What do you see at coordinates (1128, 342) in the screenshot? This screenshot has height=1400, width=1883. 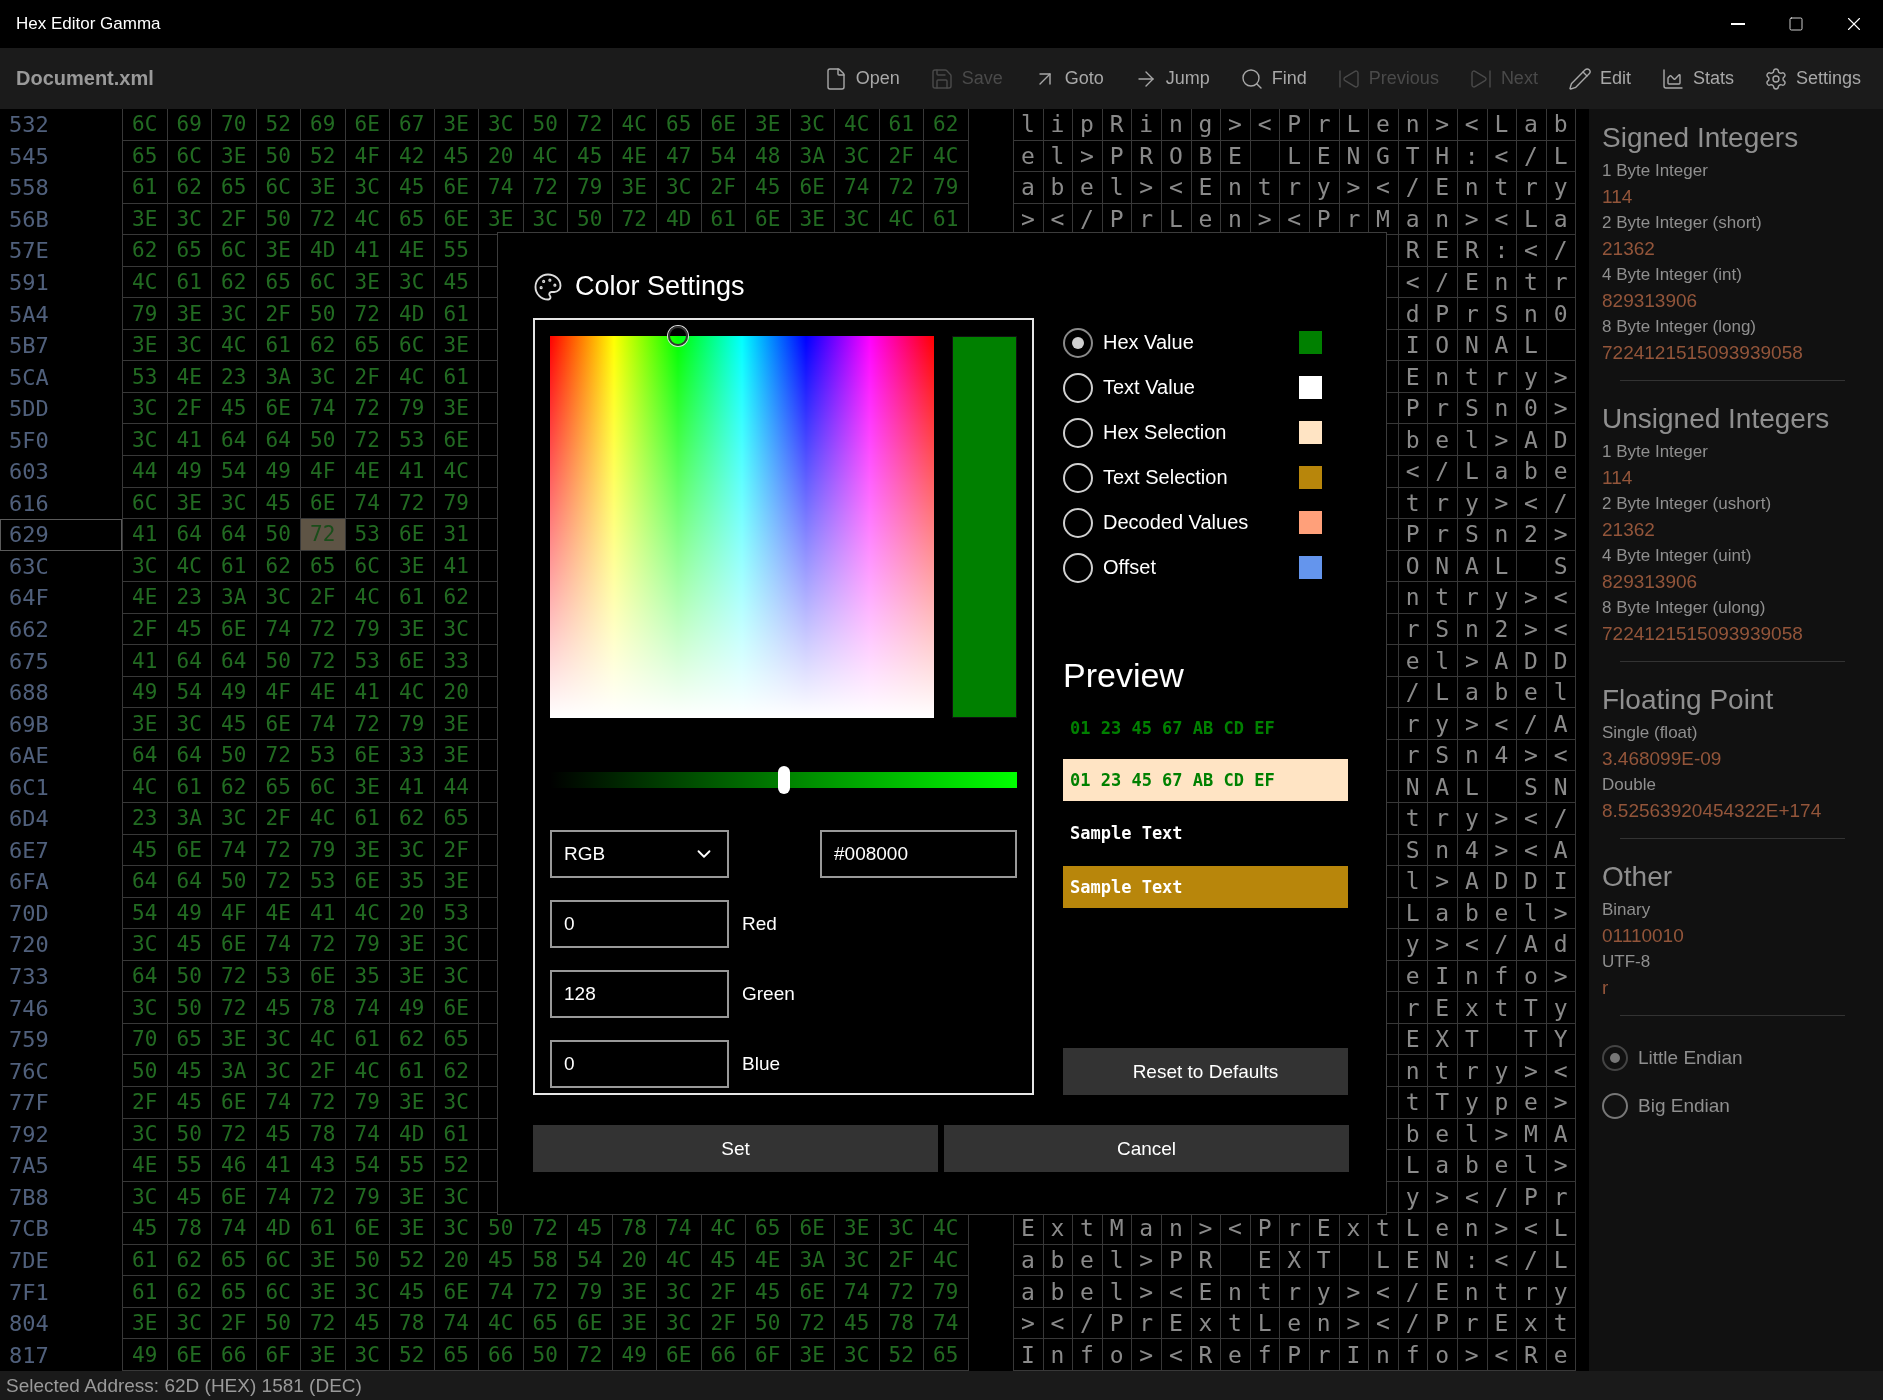 I see `radio-option: Hex Value` at bounding box center [1128, 342].